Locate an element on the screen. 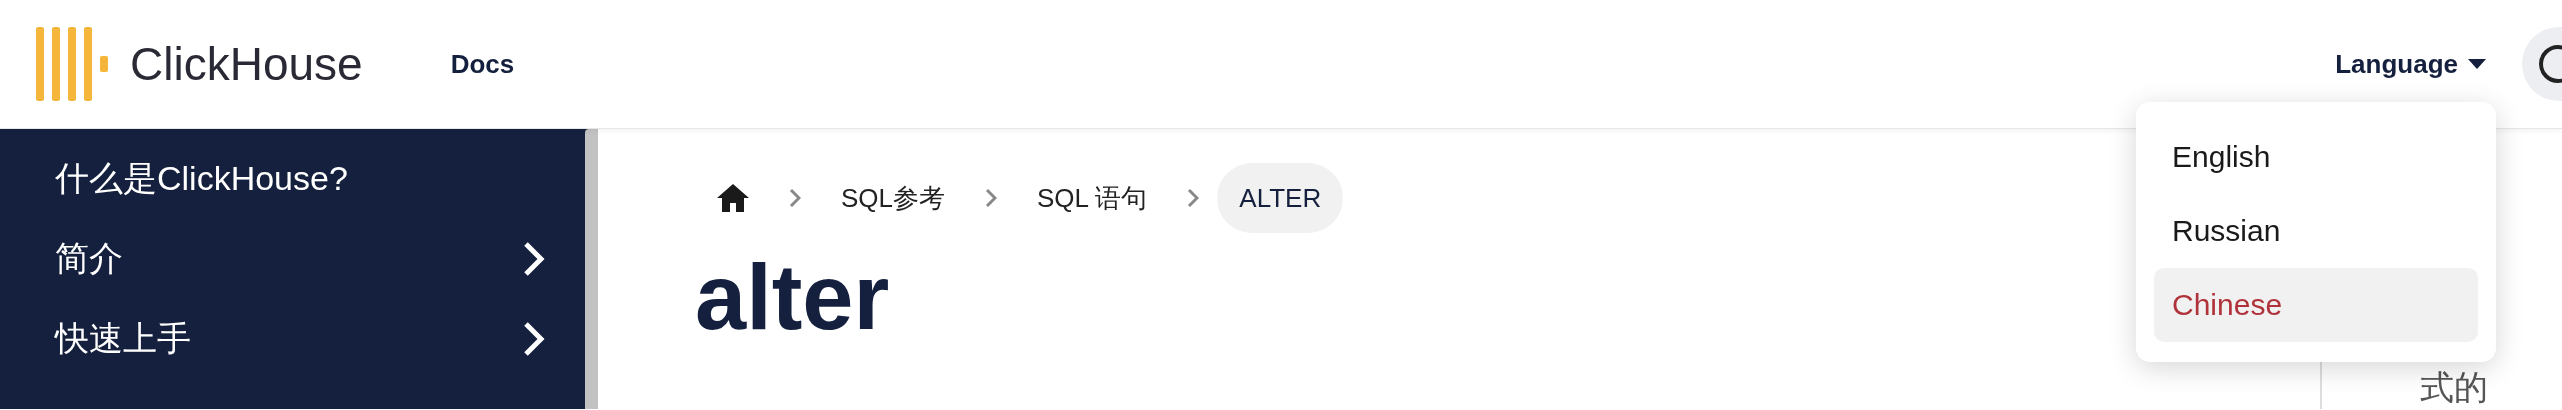 This screenshot has height=410, width=2562. sidebar-item: 简介 is located at coordinates (292, 259).